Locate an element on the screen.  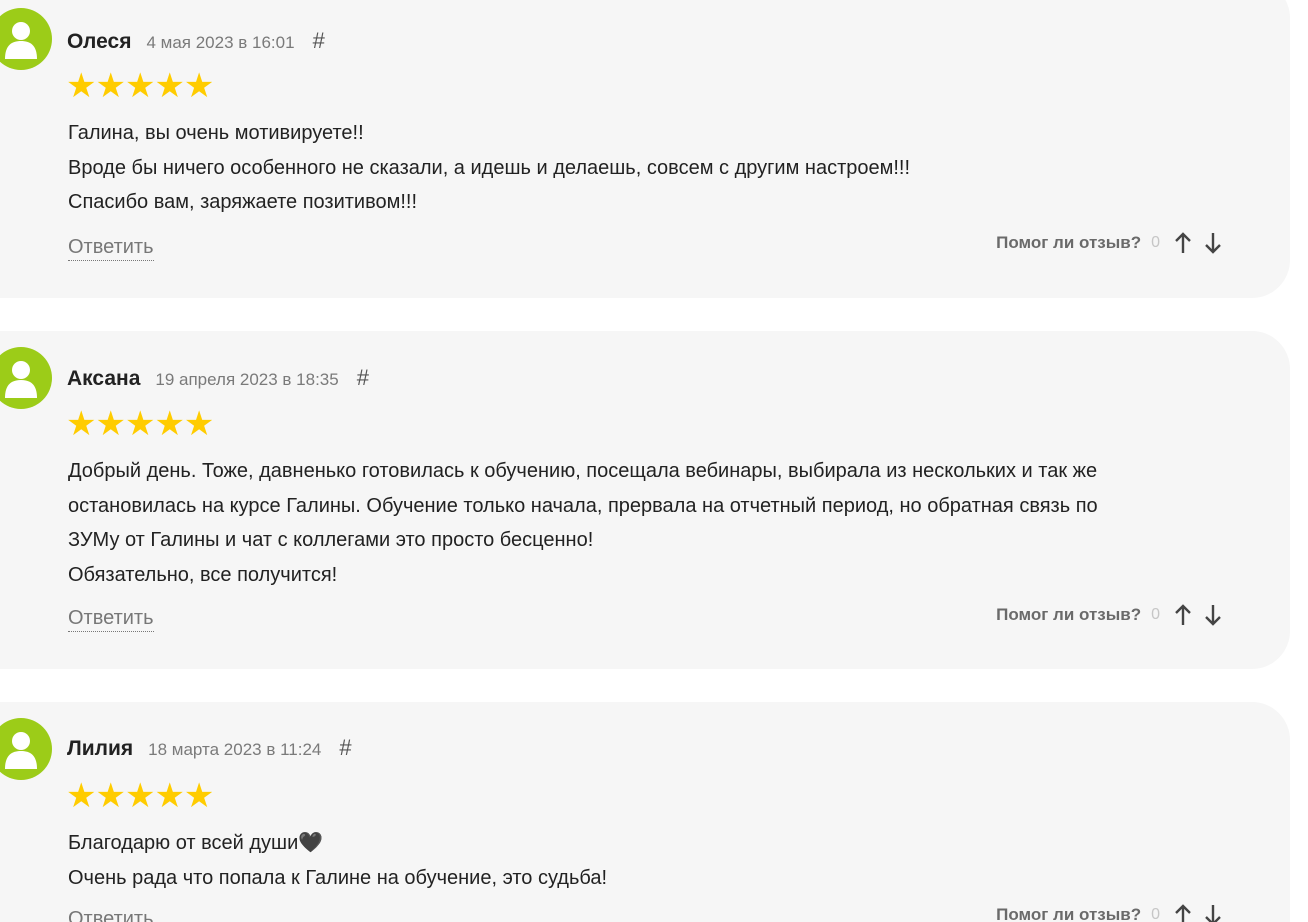
review-text-line: Спасибо вам, заряжаете позитивом!!! is located at coordinates (243, 202).